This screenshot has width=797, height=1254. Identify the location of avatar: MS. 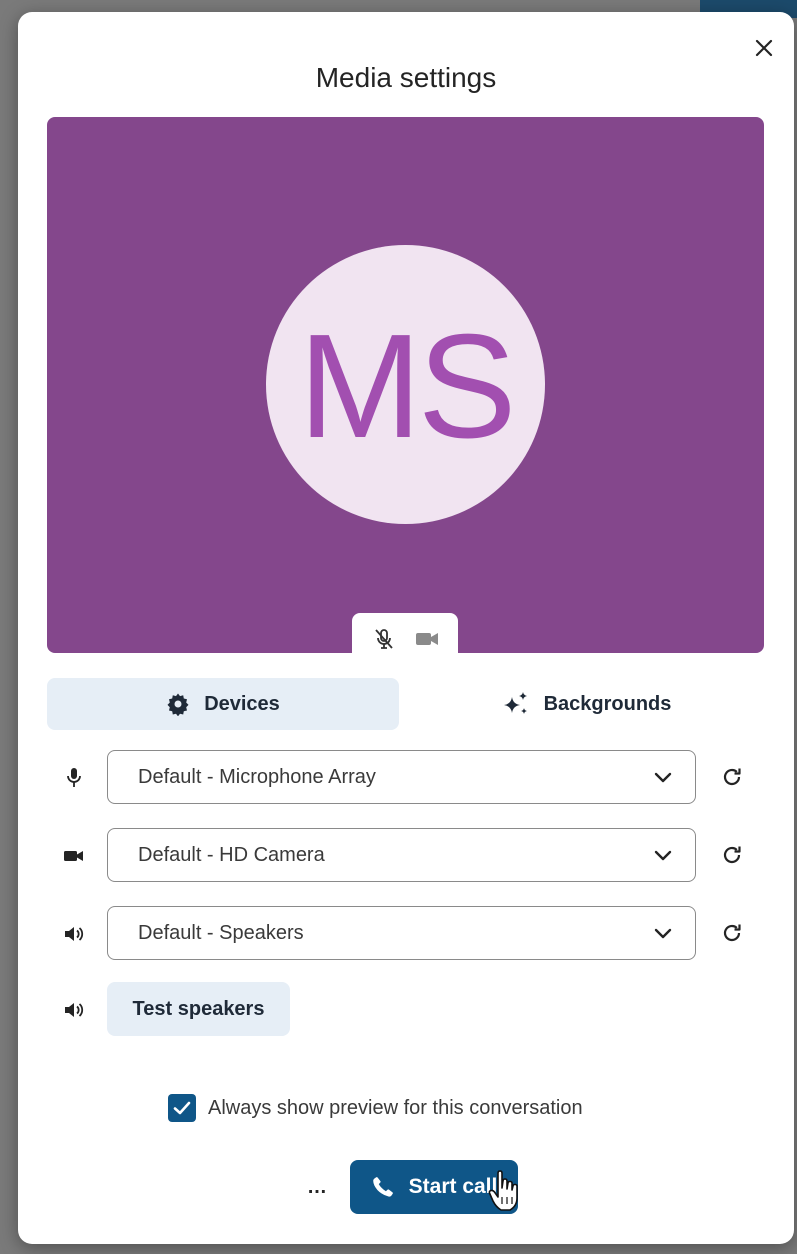
(405, 384).